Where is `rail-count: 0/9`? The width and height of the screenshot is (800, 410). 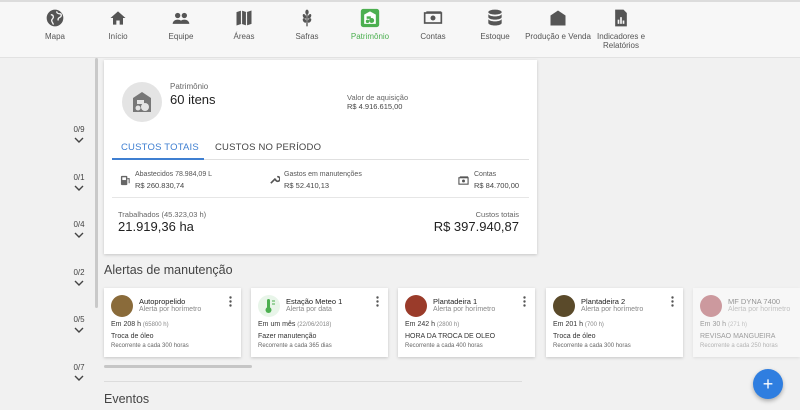 rail-count: 0/9 is located at coordinates (79, 129).